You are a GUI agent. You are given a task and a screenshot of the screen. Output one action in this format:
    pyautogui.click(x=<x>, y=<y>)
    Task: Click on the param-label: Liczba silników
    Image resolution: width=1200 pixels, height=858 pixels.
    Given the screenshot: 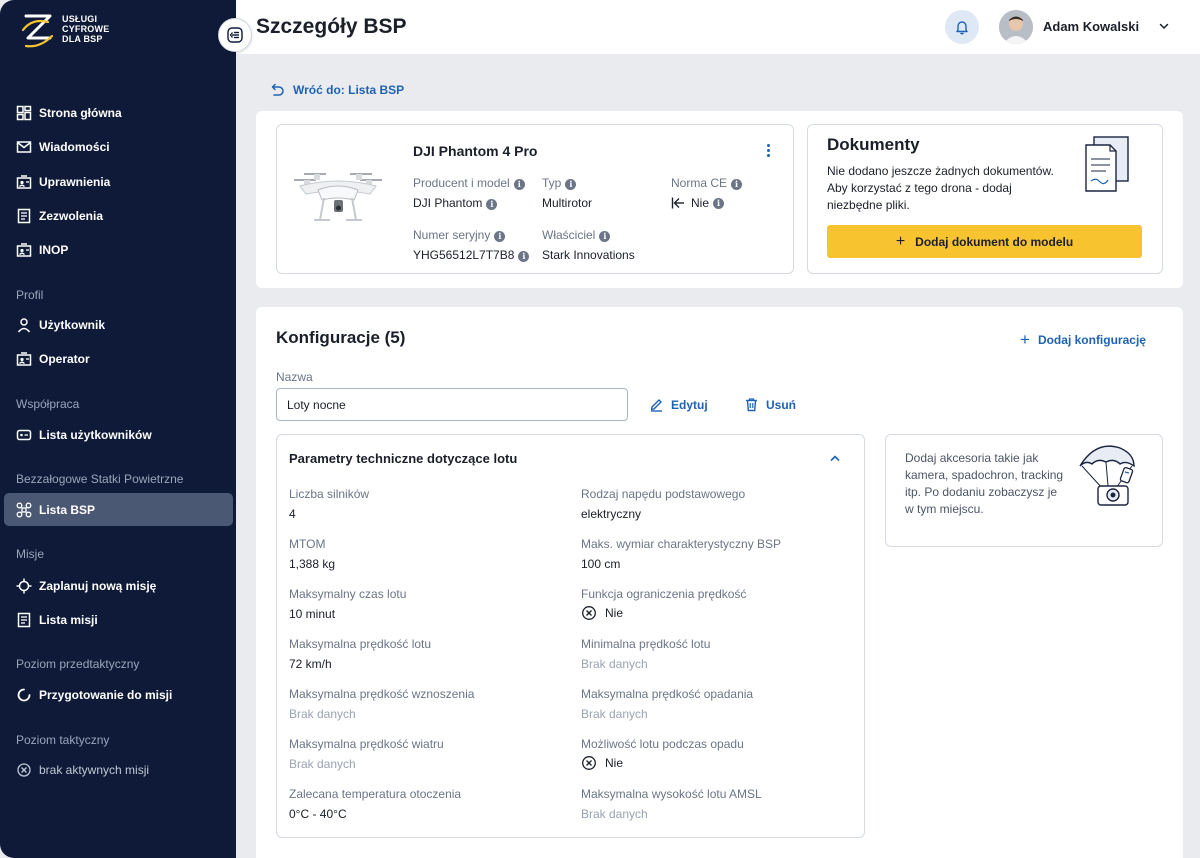 What is the action you would take?
    pyautogui.click(x=329, y=494)
    